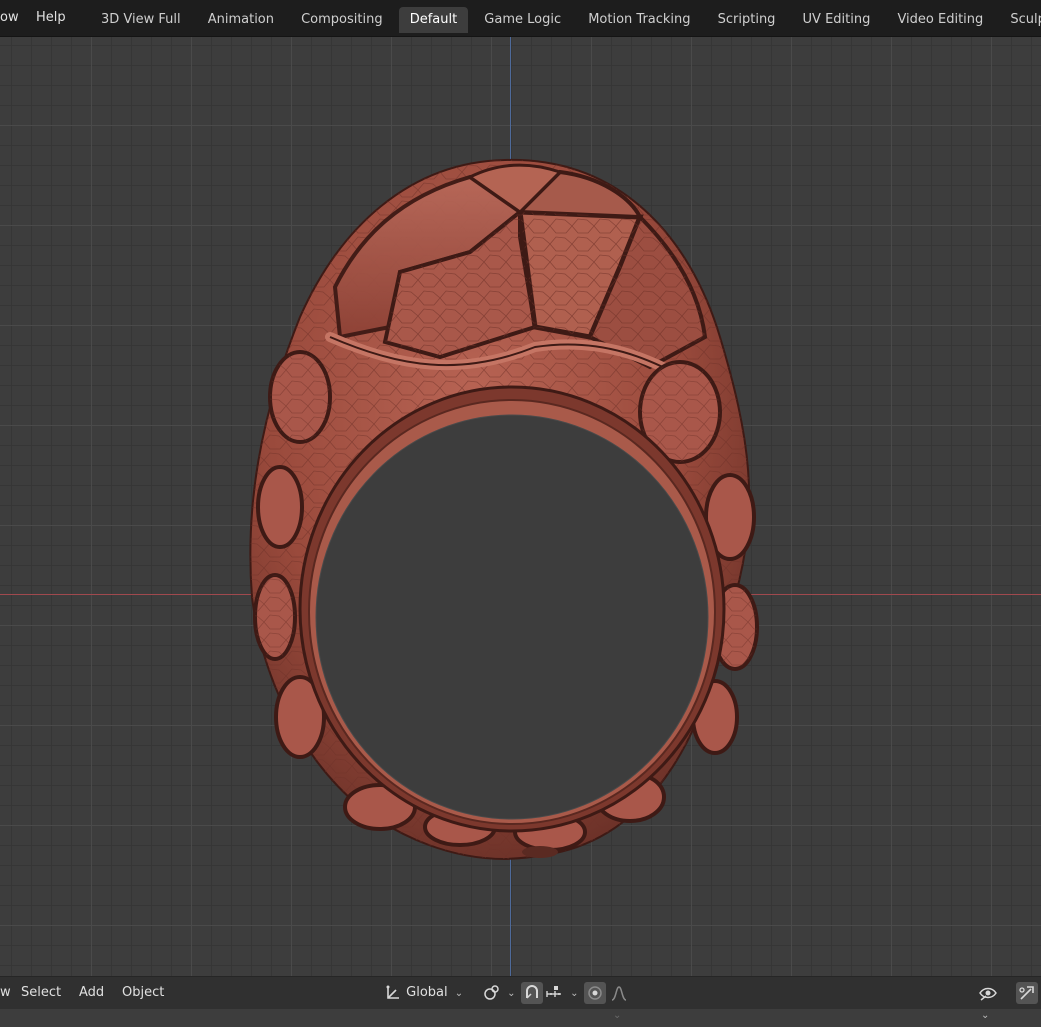 This screenshot has height=1027, width=1041. I want to click on menu-help: Help, so click(51, 18).